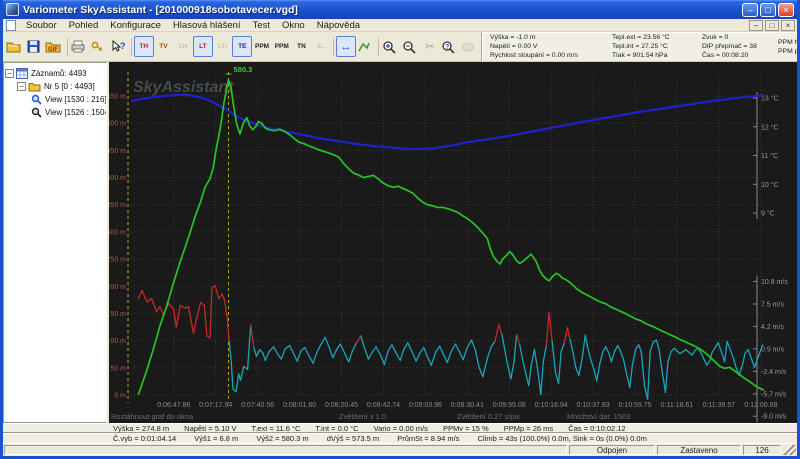 The image size is (800, 459). Describe the element at coordinates (203, 46) in the screenshot. I see `toggle-lt: LT` at that location.